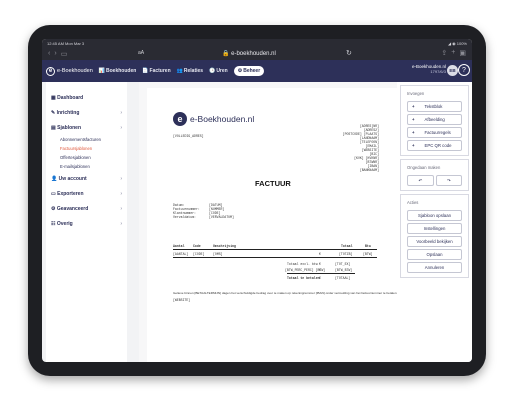  What do you see at coordinates (218, 71) in the screenshot?
I see `nav-uren: 🕒 Uren` at bounding box center [218, 71].